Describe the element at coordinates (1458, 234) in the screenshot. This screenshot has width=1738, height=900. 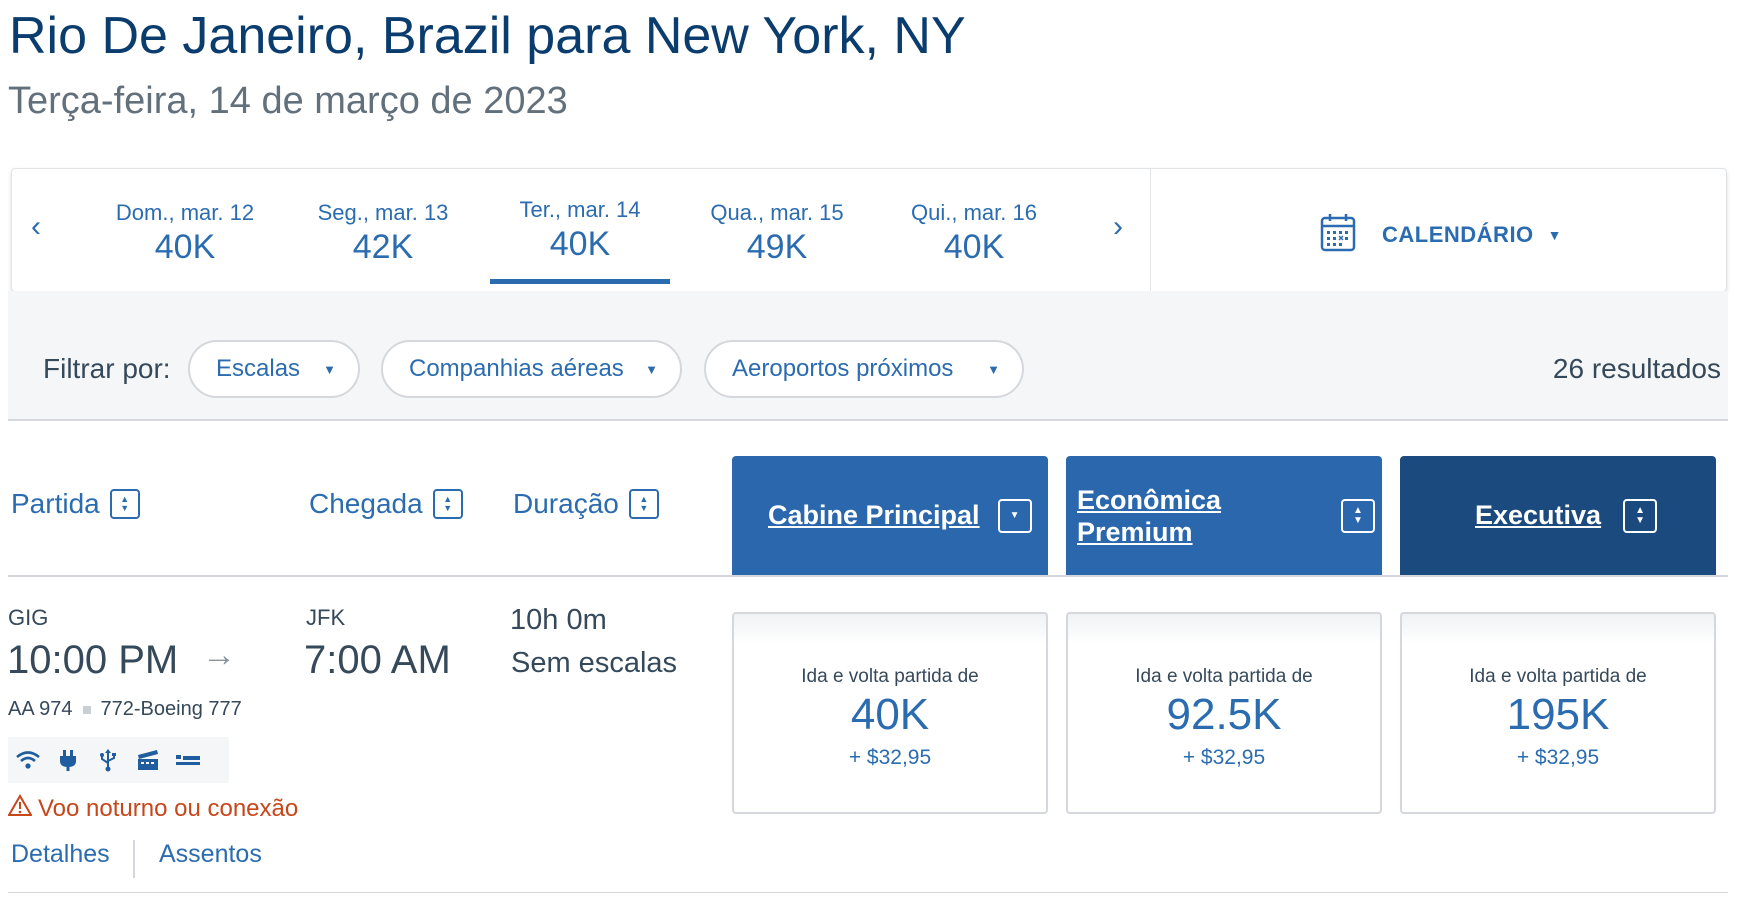
I see `calendar-label: CALENDÁRIO` at that location.